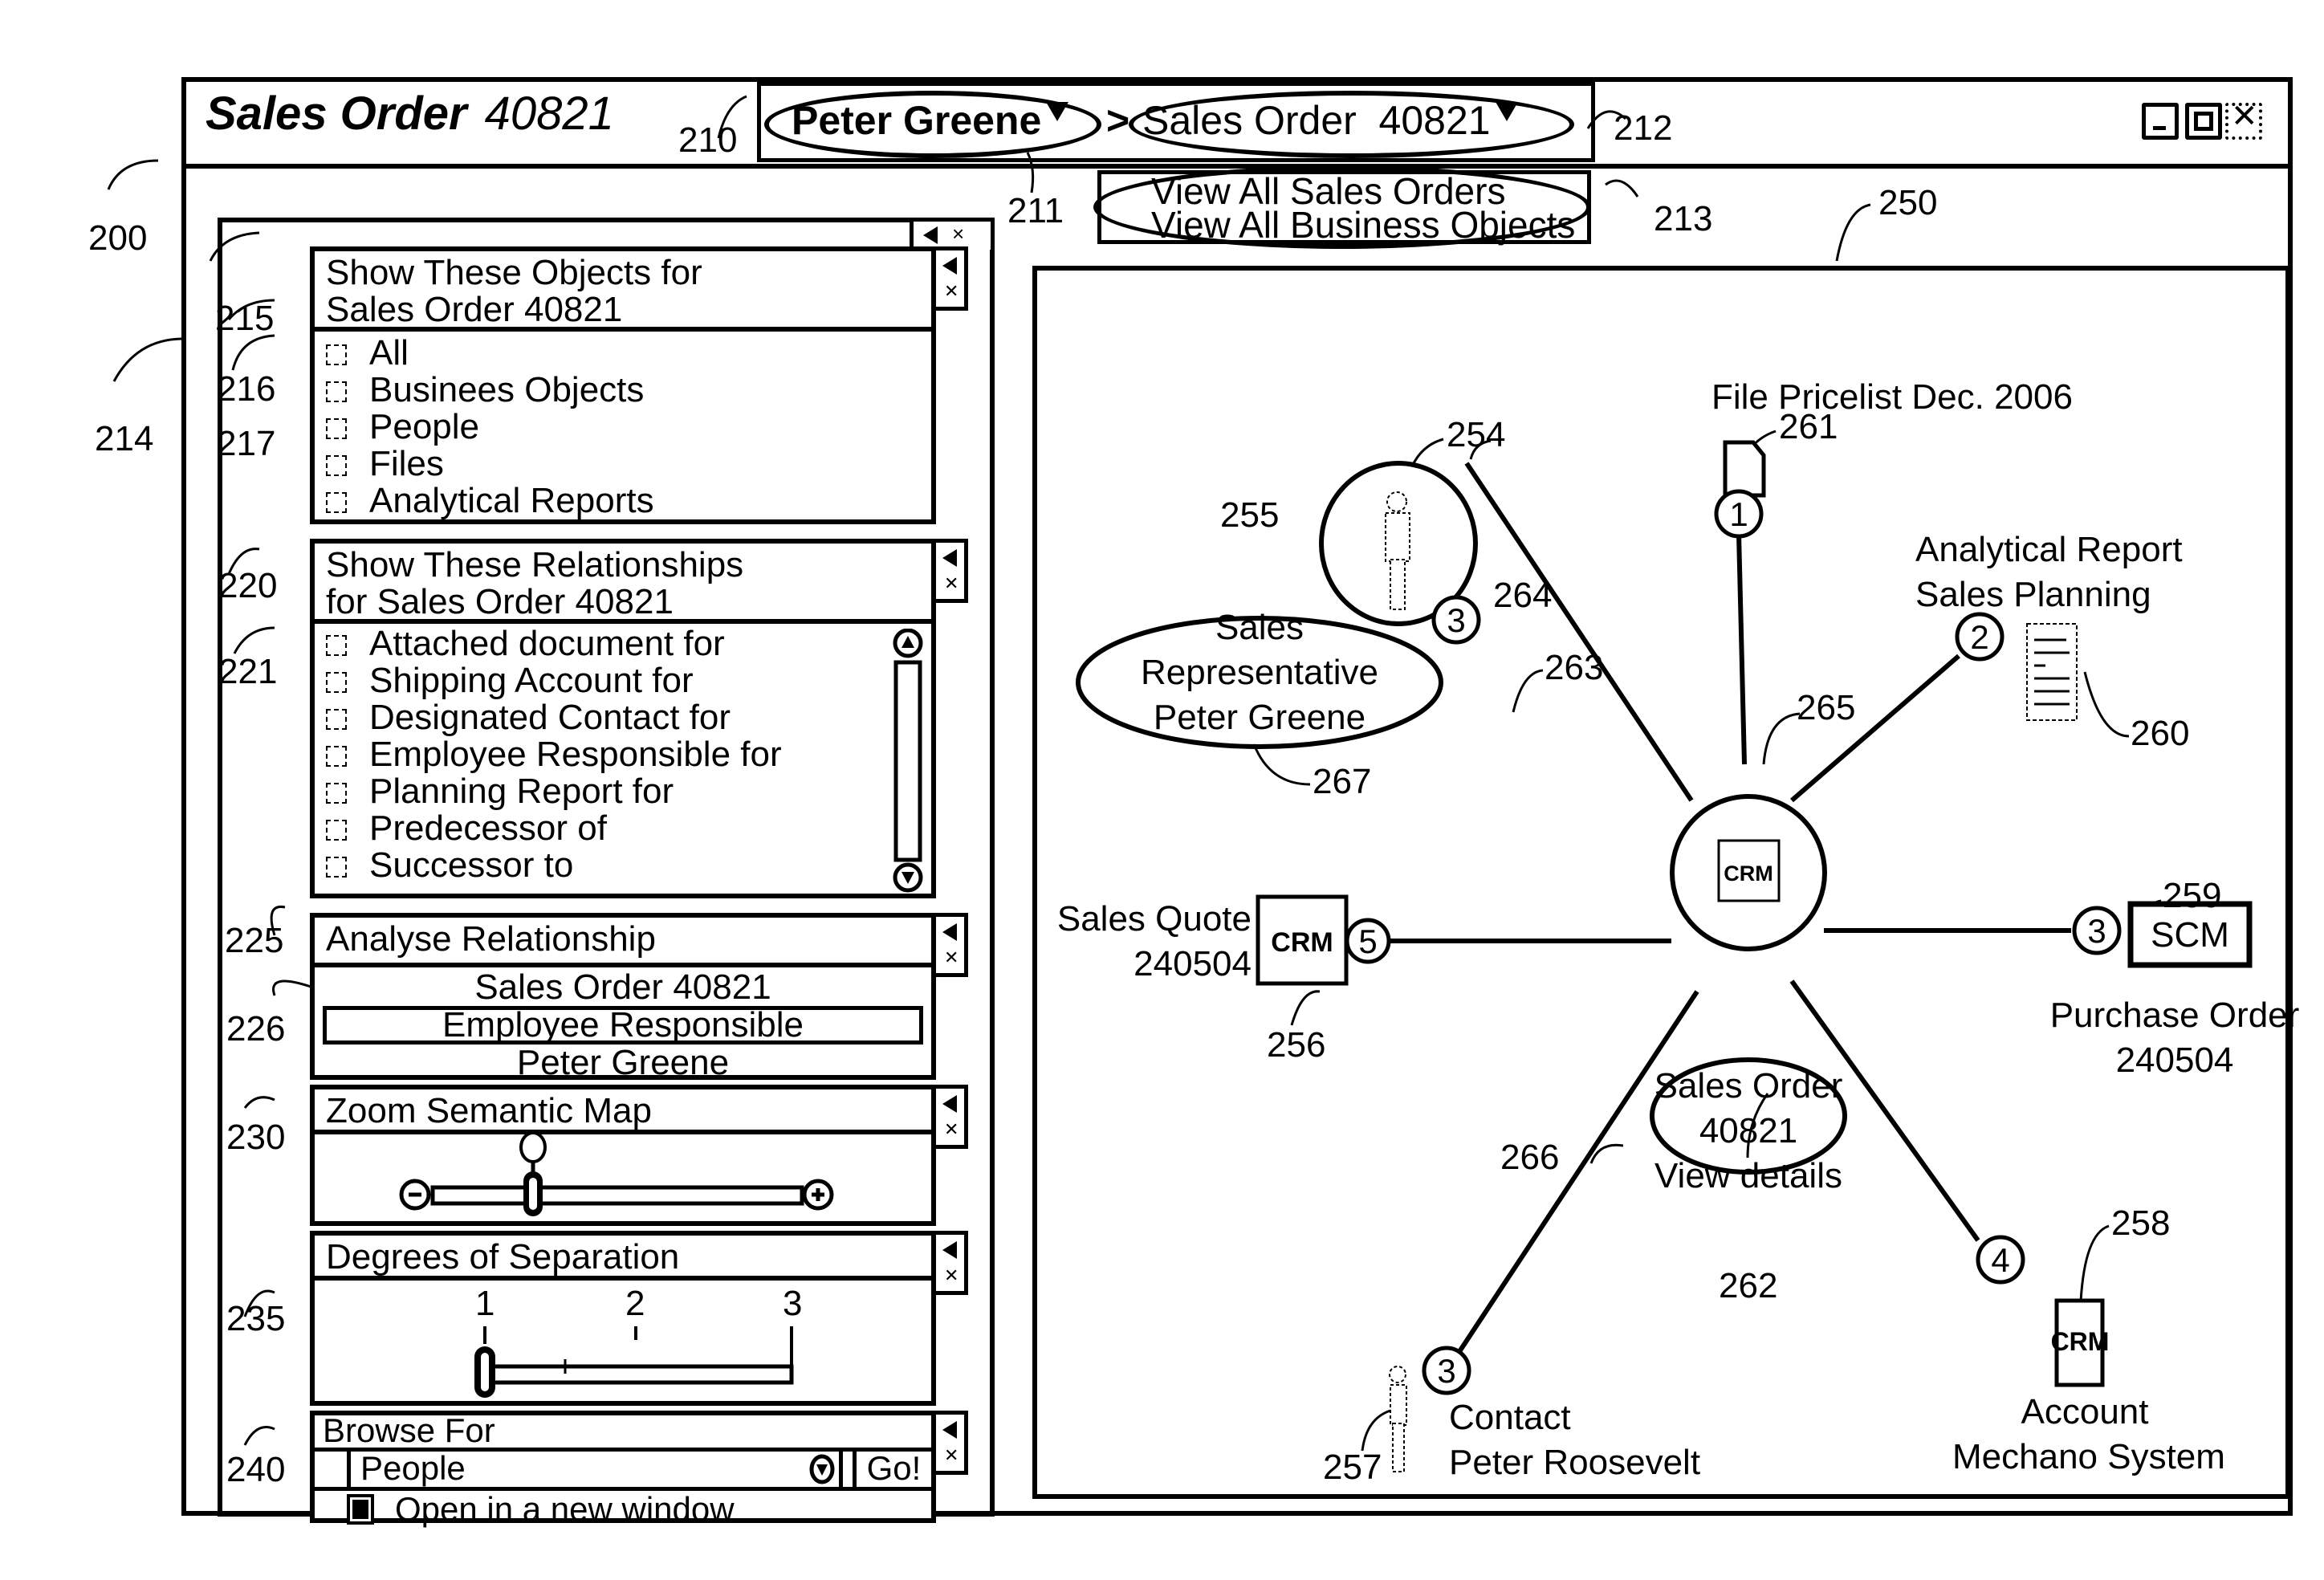  Describe the element at coordinates (415, 1195) in the screenshot. I see `zoom-out-icon` at that location.